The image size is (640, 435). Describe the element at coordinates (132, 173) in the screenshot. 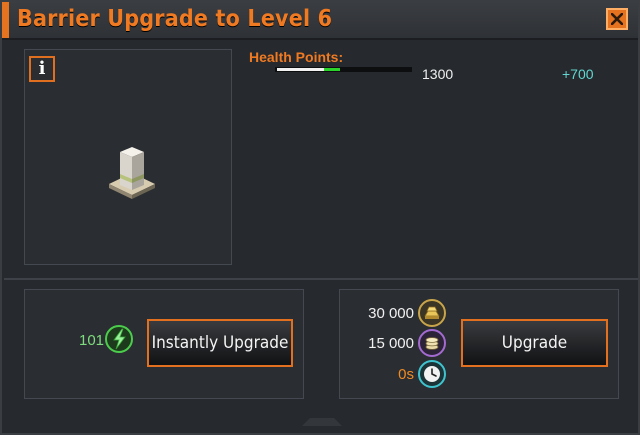

I see `barrier-building-icon` at that location.